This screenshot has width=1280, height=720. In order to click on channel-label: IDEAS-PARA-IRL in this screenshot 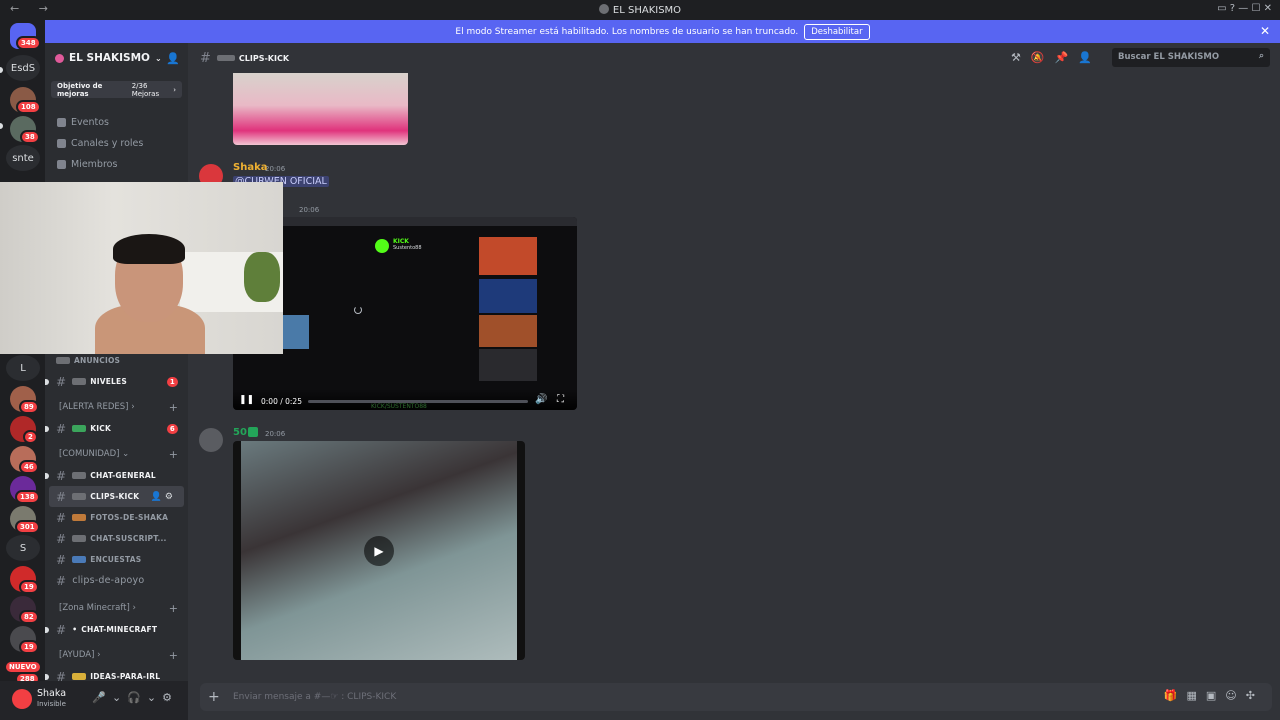, I will do `click(125, 676)`.